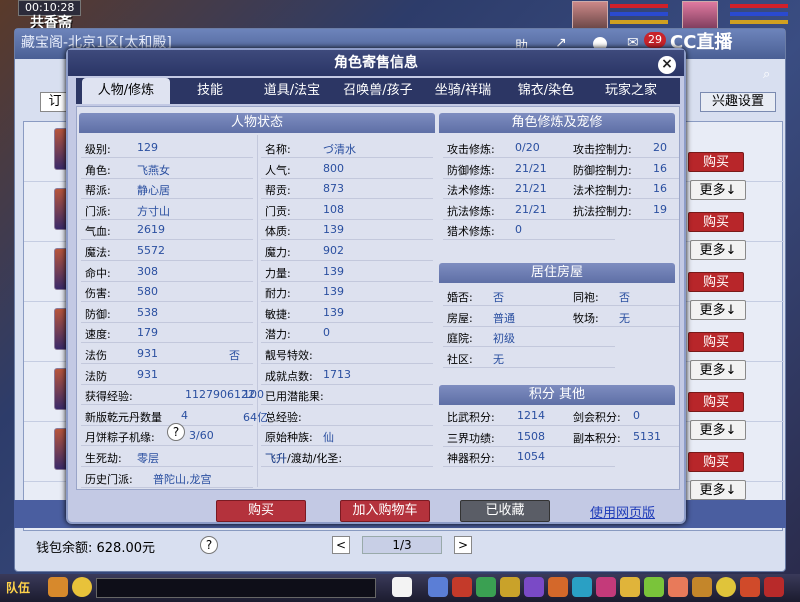 The width and height of the screenshot is (800, 602). What do you see at coordinates (438, 587) in the screenshot?
I see `sword-icon` at bounding box center [438, 587].